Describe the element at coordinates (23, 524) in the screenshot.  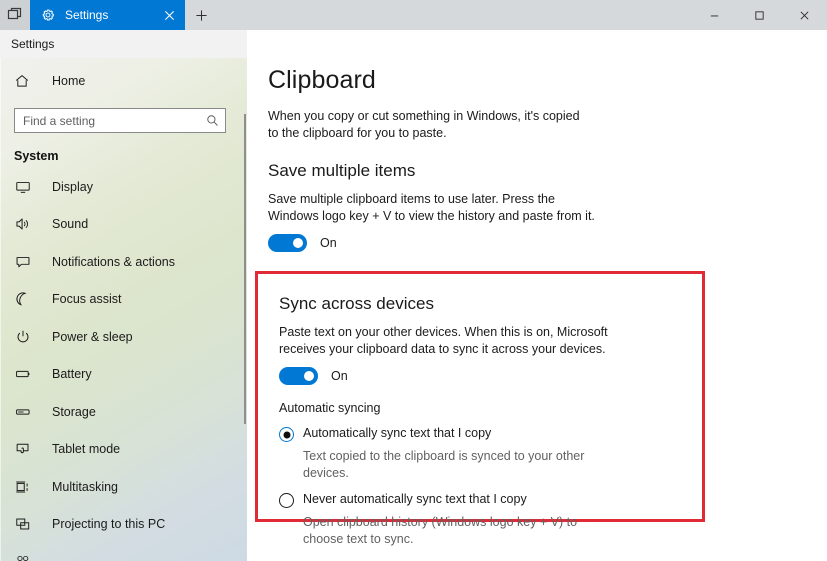
I see `projecting-icon` at that location.